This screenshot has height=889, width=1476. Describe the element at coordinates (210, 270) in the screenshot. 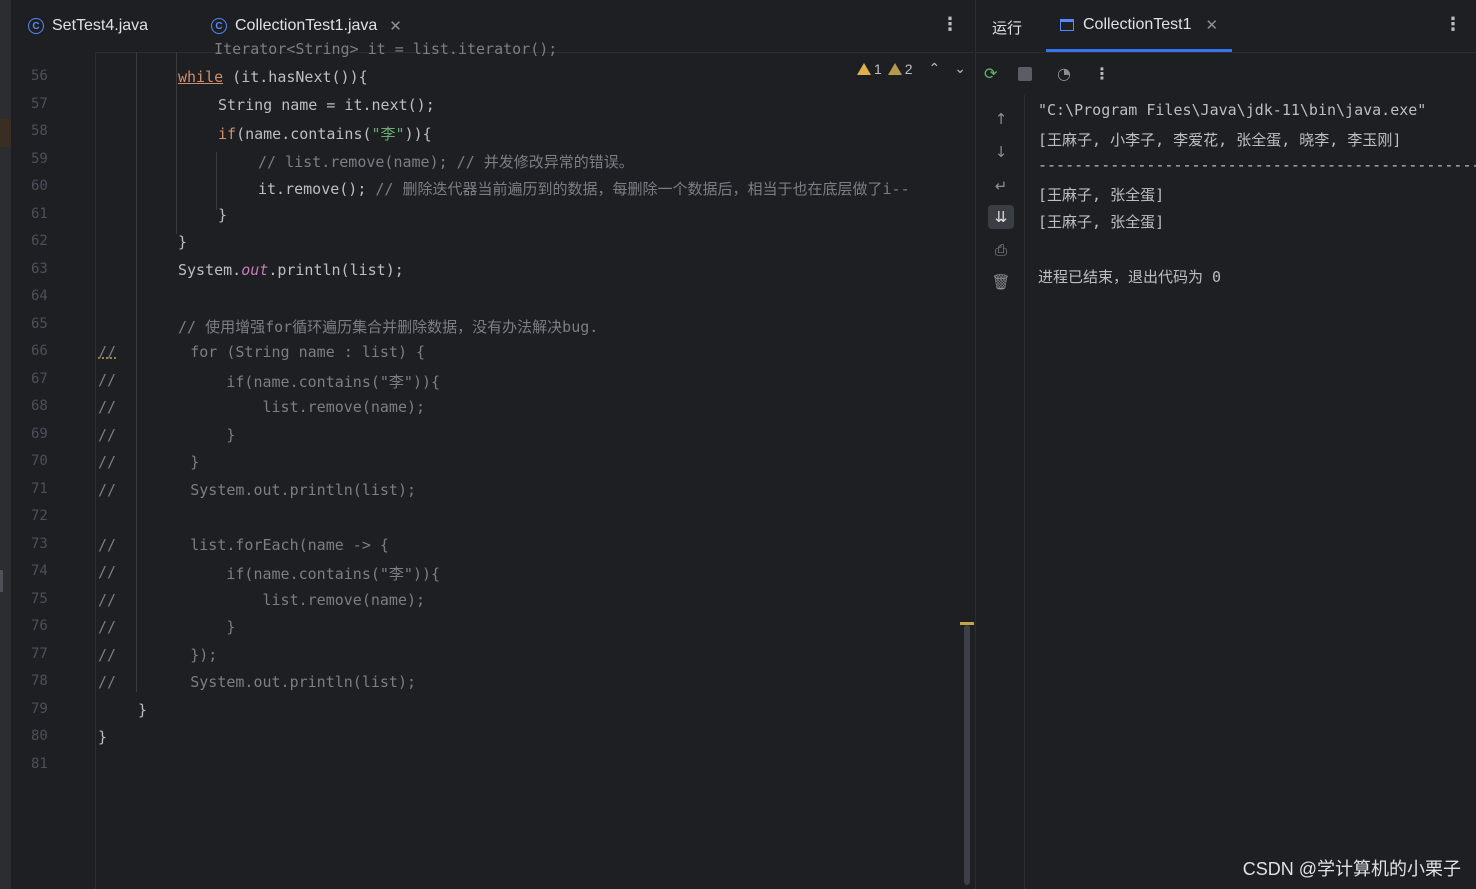

I see `code-text: System.` at that location.